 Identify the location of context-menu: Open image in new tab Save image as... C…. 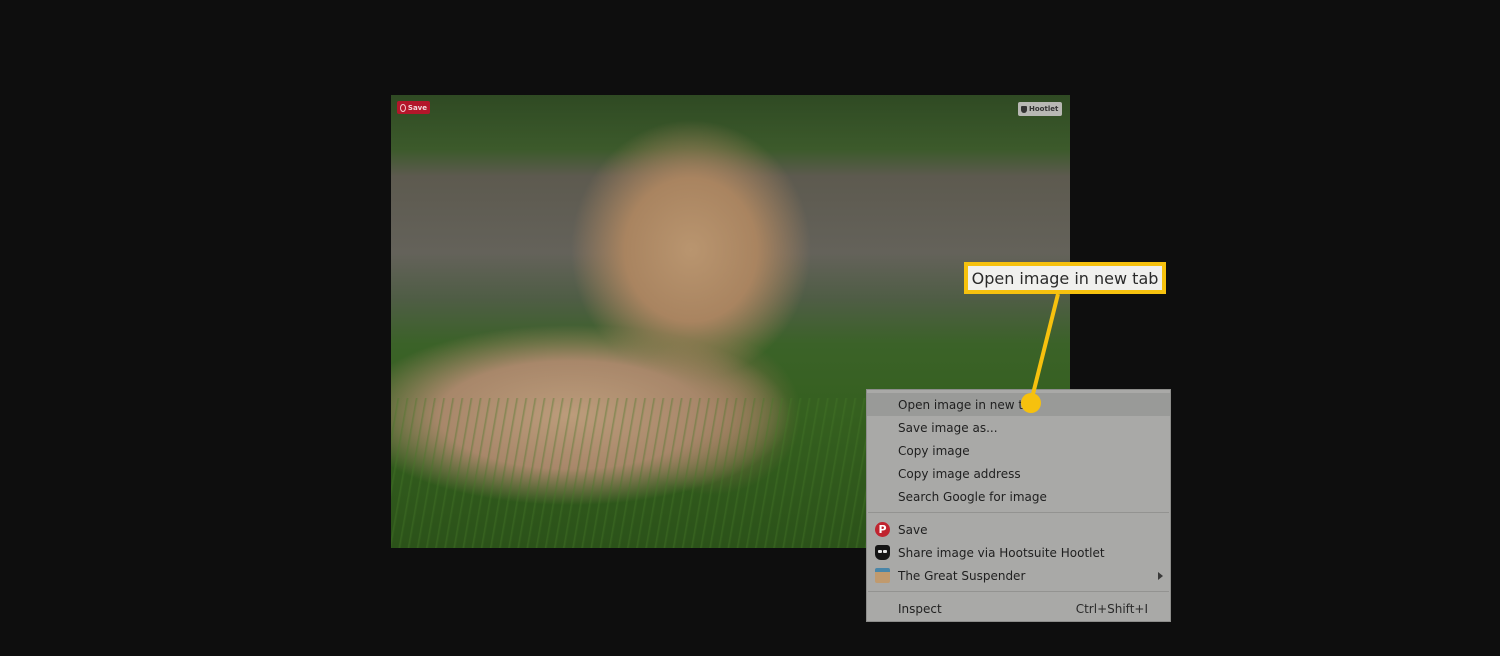
(1018, 505).